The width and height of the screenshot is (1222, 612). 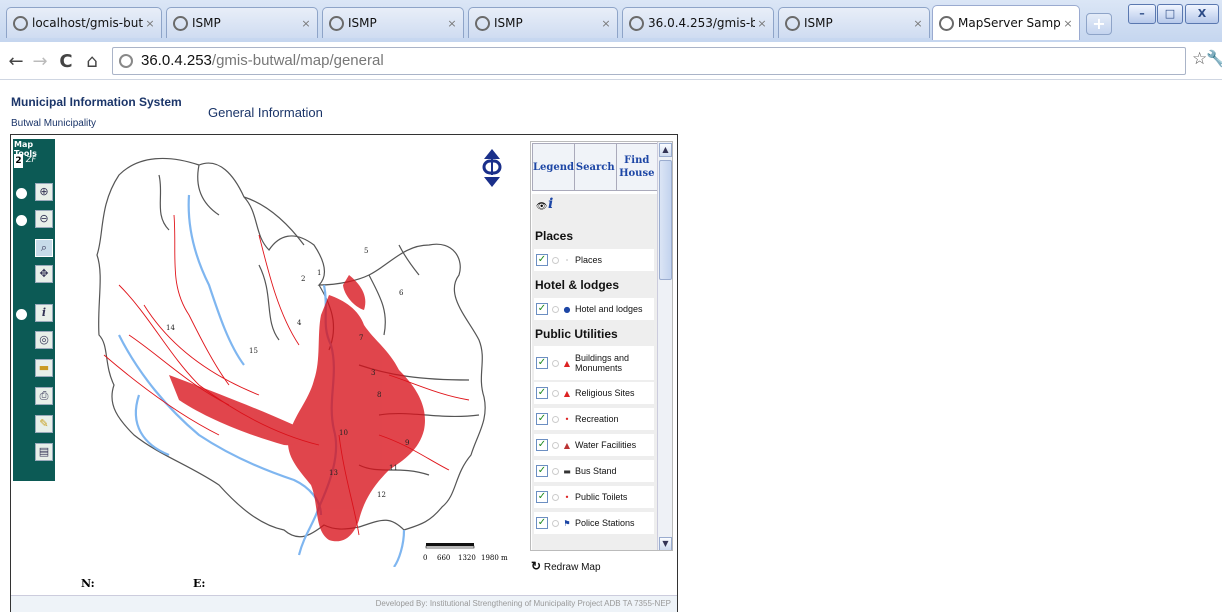 What do you see at coordinates (1170, 14) in the screenshot?
I see `maximize-button: □` at bounding box center [1170, 14].